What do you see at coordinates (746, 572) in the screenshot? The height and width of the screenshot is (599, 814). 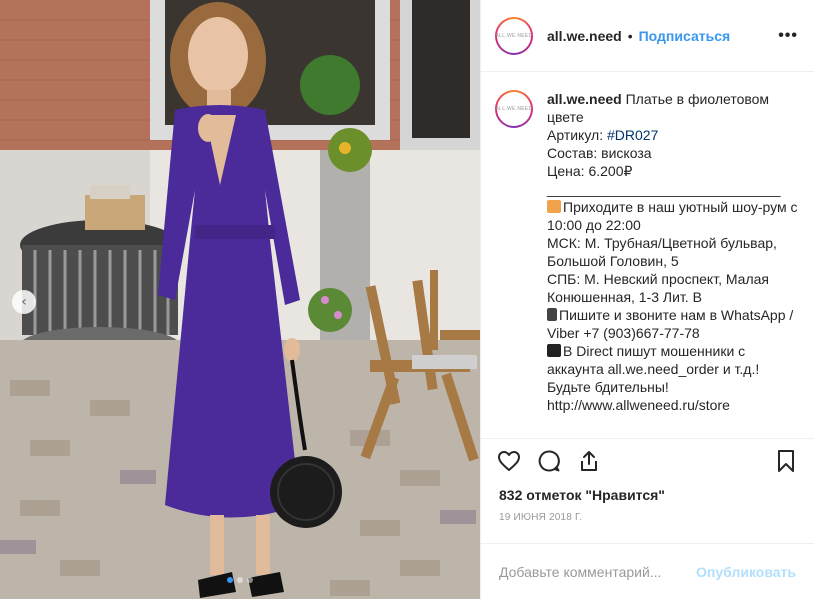 I see `publish-button: Опубликовать` at bounding box center [746, 572].